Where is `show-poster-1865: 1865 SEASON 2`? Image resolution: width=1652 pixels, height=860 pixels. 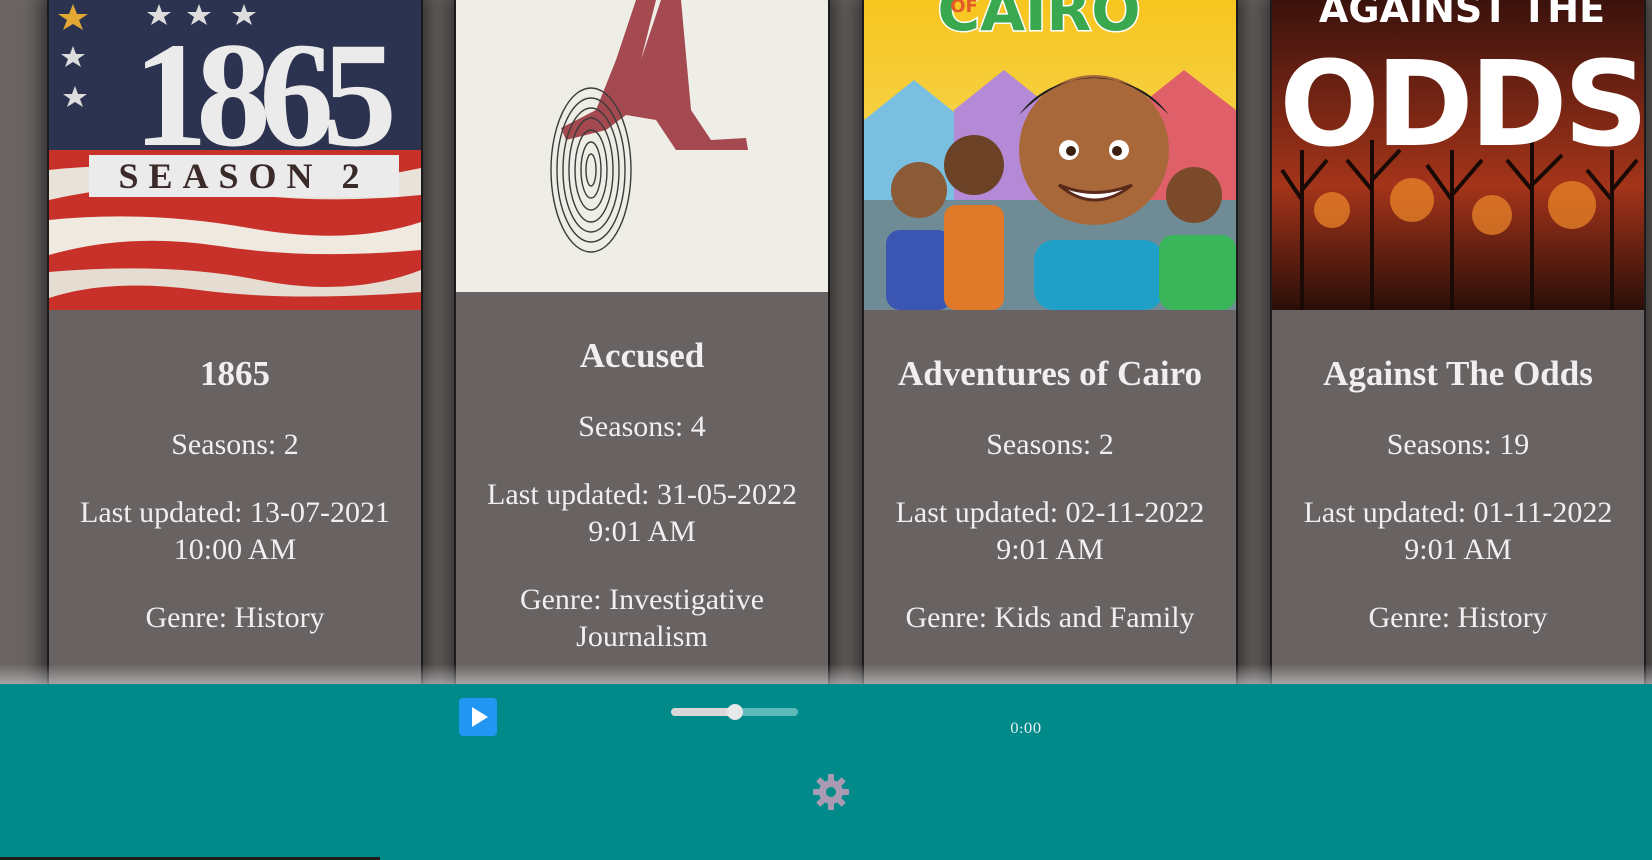
show-poster-1865: 1865 SEASON 2 is located at coordinates (235, 155).